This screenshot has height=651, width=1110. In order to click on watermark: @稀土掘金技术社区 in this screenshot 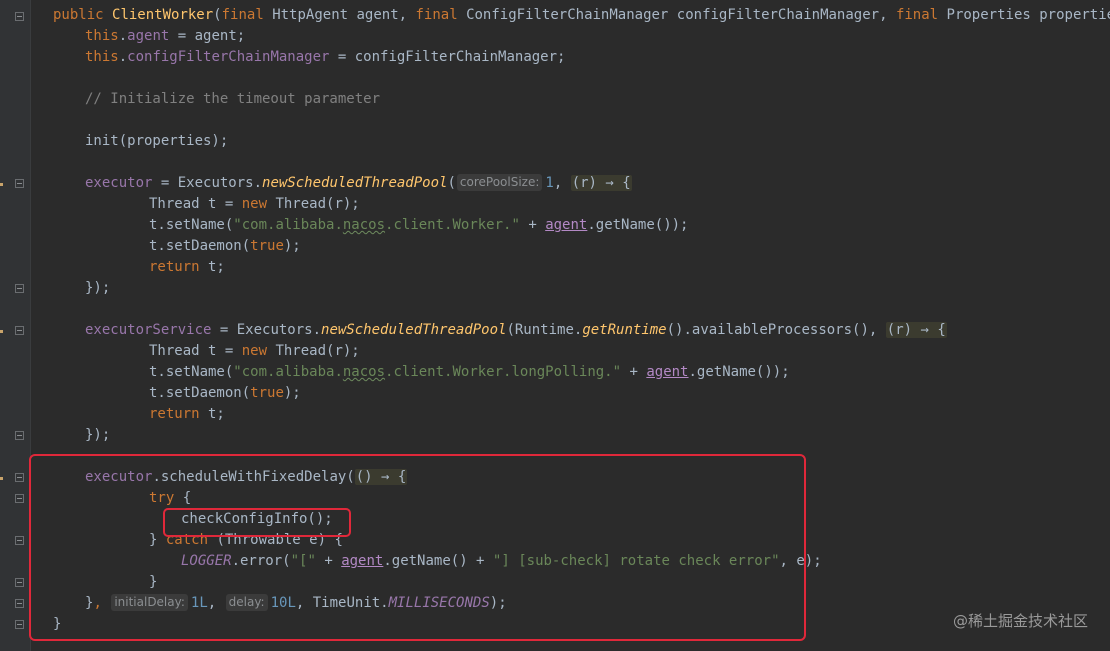, I will do `click(1020, 621)`.